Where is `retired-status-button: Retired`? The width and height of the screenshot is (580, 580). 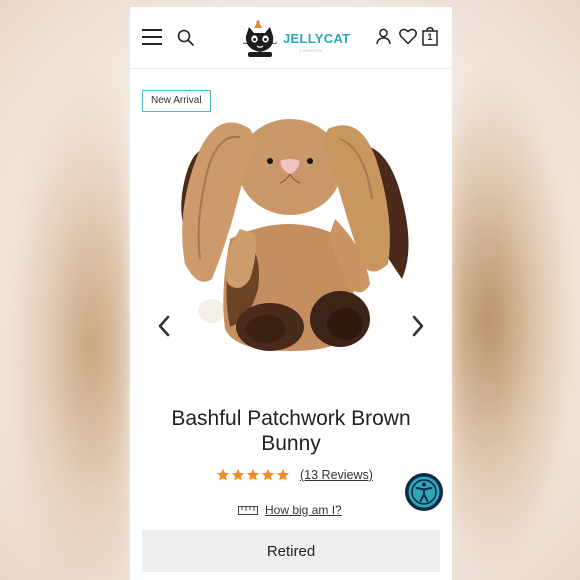
retired-status-button: Retired is located at coordinates (291, 551).